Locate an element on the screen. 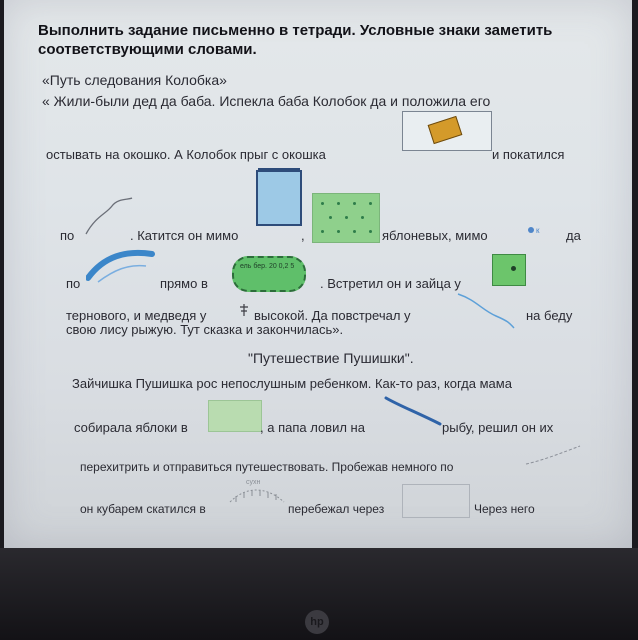 The width and height of the screenshot is (638, 640). spring-icon: к is located at coordinates (534, 230).